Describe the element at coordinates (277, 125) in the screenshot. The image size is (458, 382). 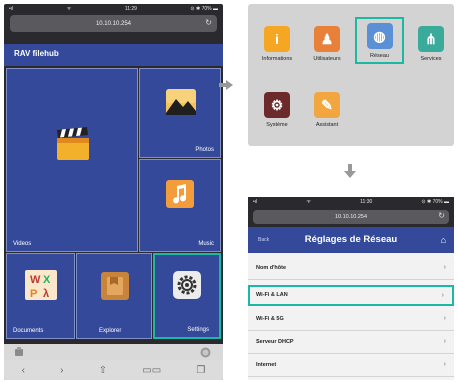
I see `app-systeme-label: Système` at that location.